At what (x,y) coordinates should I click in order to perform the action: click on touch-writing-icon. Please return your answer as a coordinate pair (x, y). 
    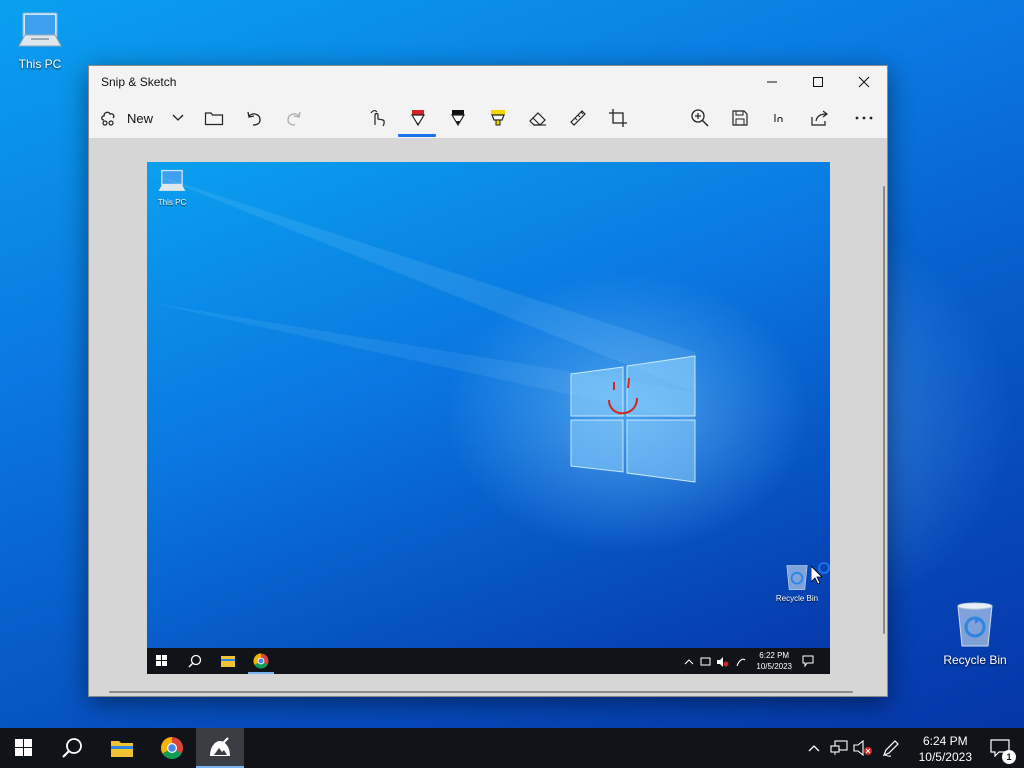
    Looking at the image, I should click on (377, 118).